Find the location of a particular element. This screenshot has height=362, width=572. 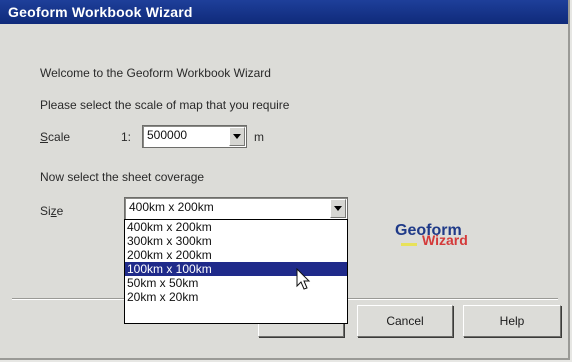

welcome-text: Welcome to the Geoform Workbook Wizard is located at coordinates (155, 73).